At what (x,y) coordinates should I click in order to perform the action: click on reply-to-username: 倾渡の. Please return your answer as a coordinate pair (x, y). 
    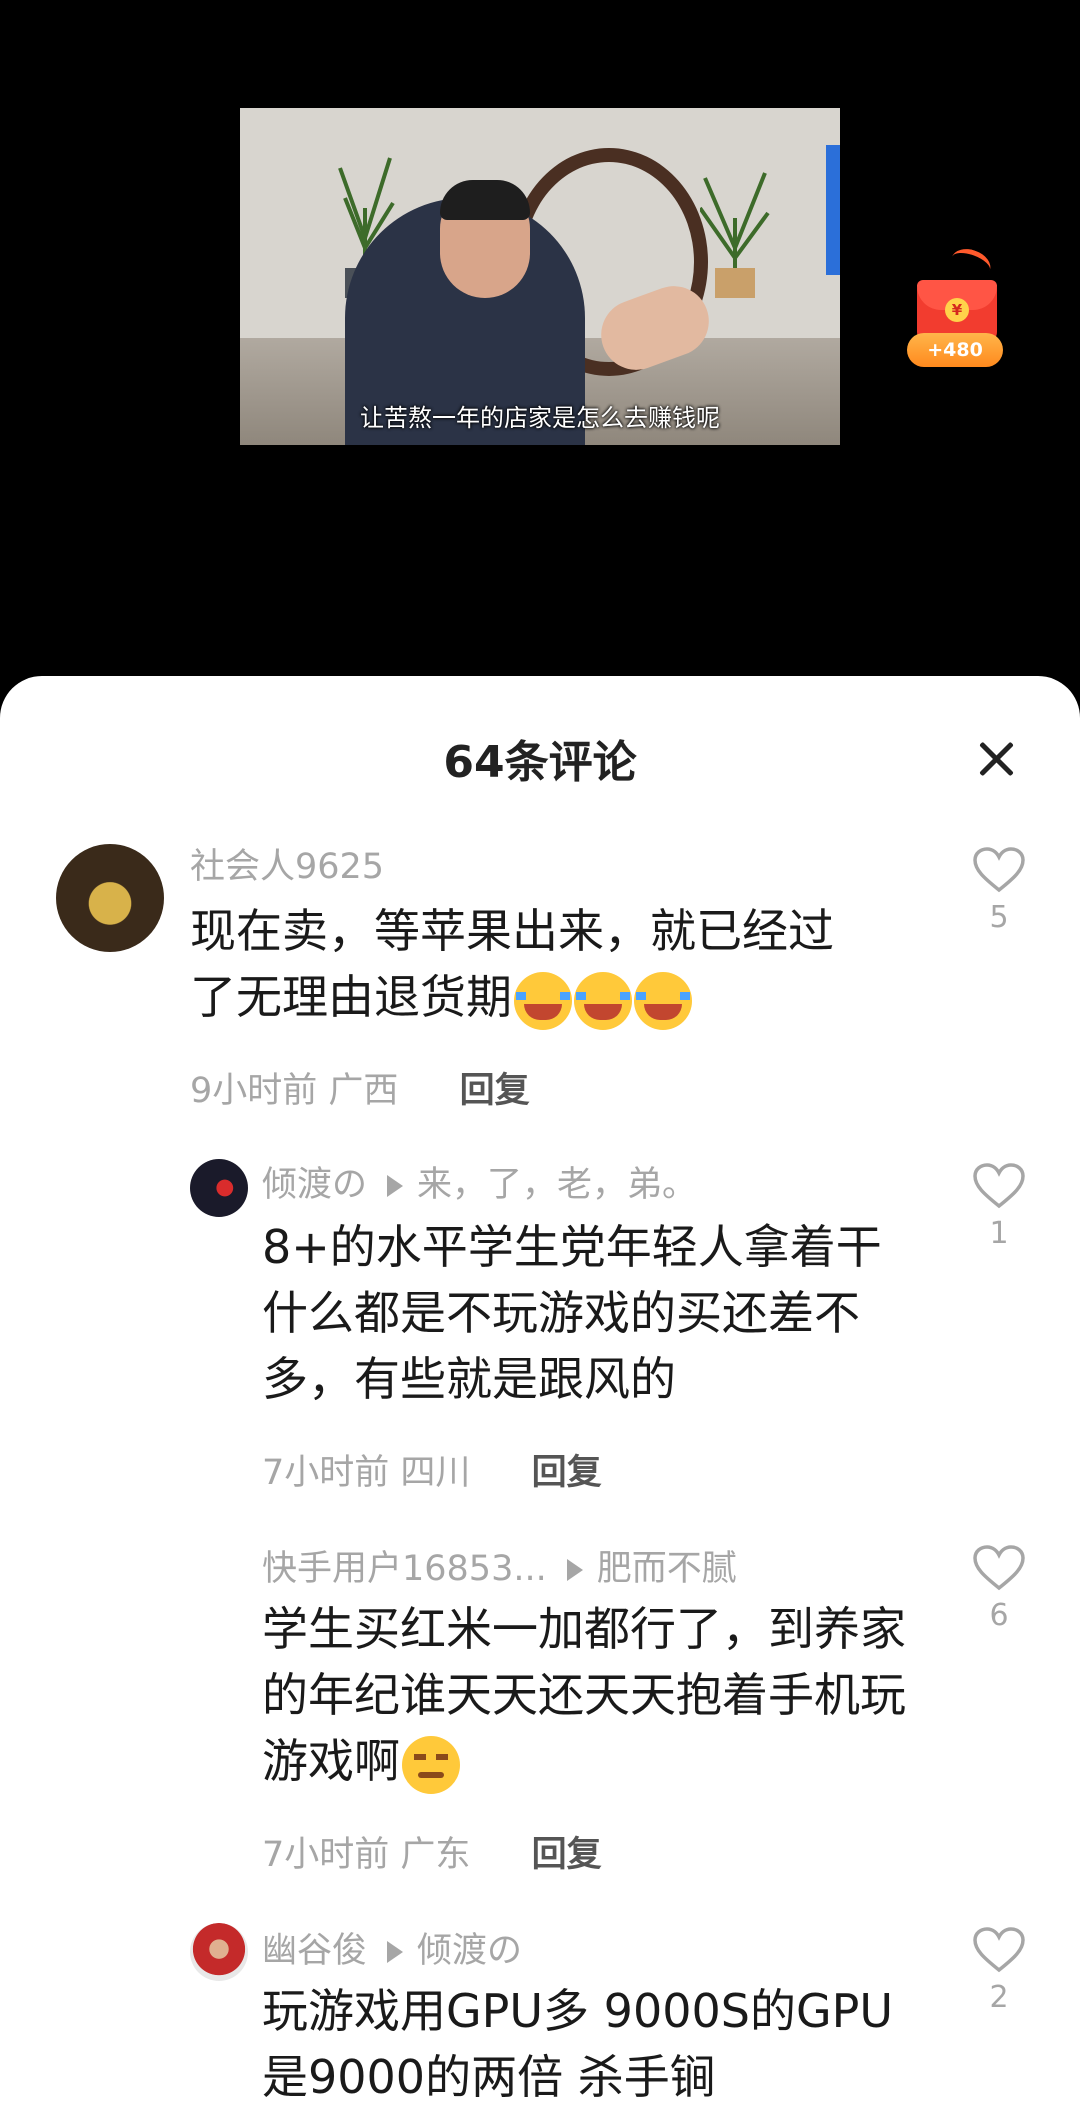
    Looking at the image, I should click on (469, 1951).